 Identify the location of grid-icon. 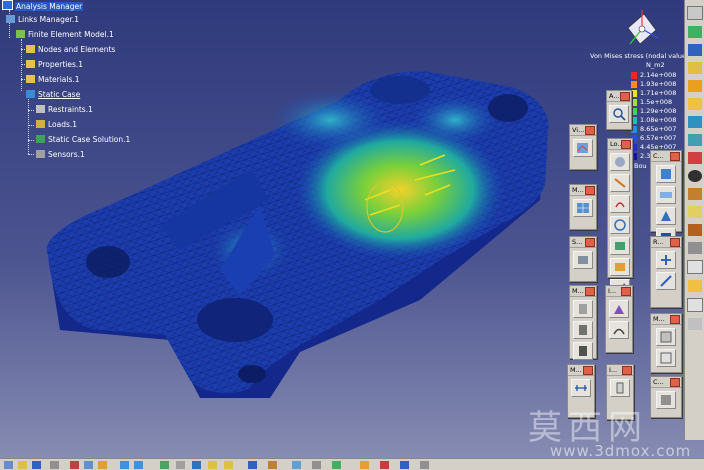
(695, 324).